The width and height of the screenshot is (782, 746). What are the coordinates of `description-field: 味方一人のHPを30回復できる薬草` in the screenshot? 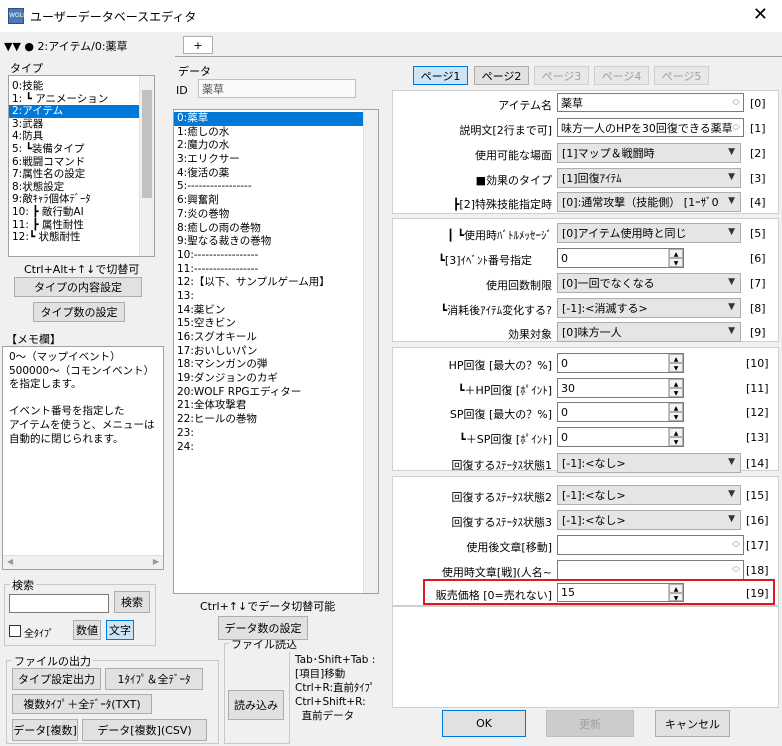 It's located at (650, 127).